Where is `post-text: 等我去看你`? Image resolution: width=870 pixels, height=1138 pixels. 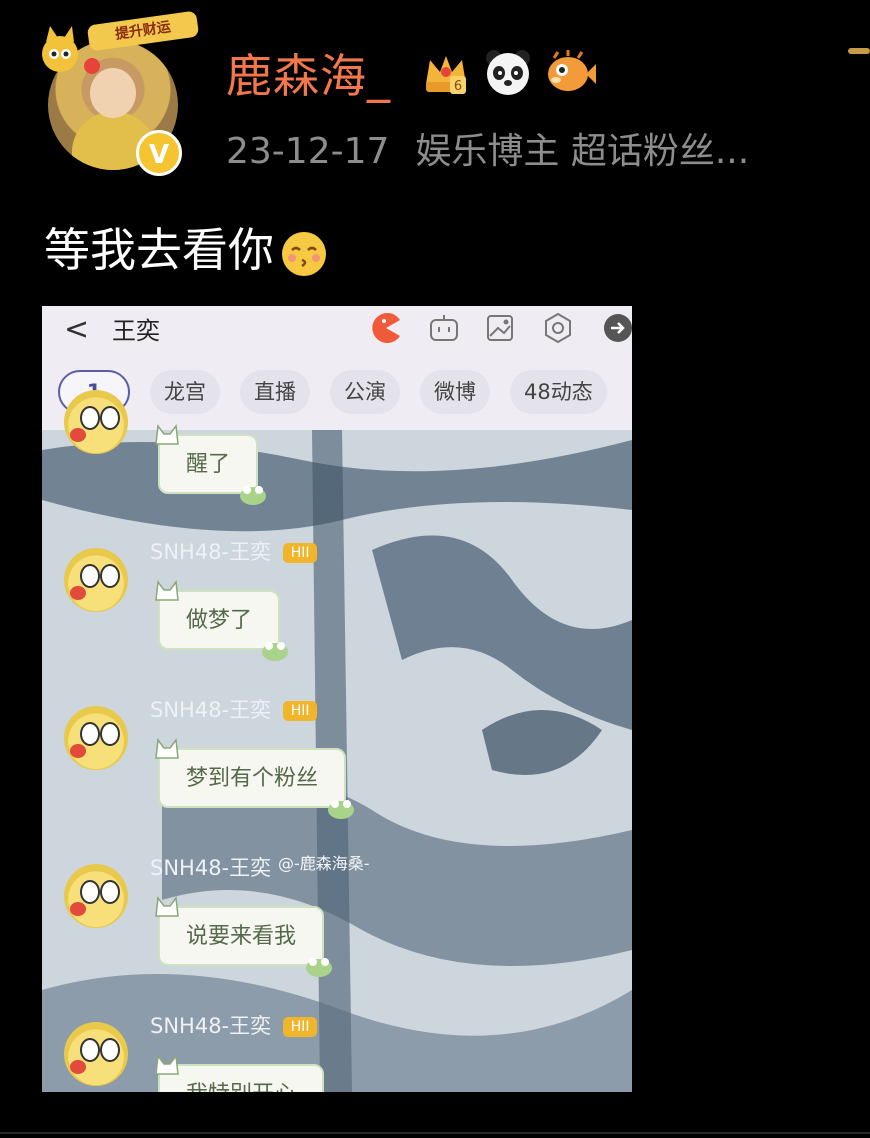 post-text: 等我去看你 is located at coordinates (186, 247).